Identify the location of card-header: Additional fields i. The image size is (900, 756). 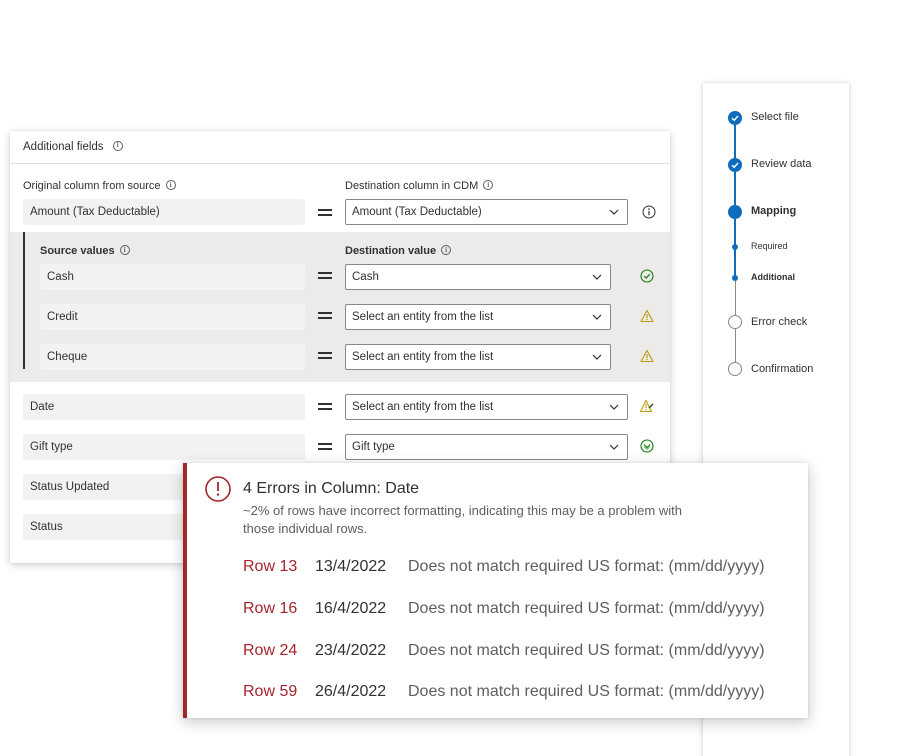
(340, 147).